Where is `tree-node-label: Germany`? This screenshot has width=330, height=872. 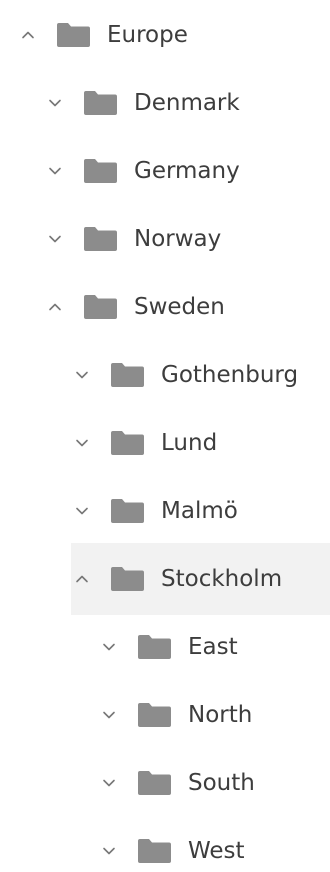
tree-node-label: Germany is located at coordinates (187, 171).